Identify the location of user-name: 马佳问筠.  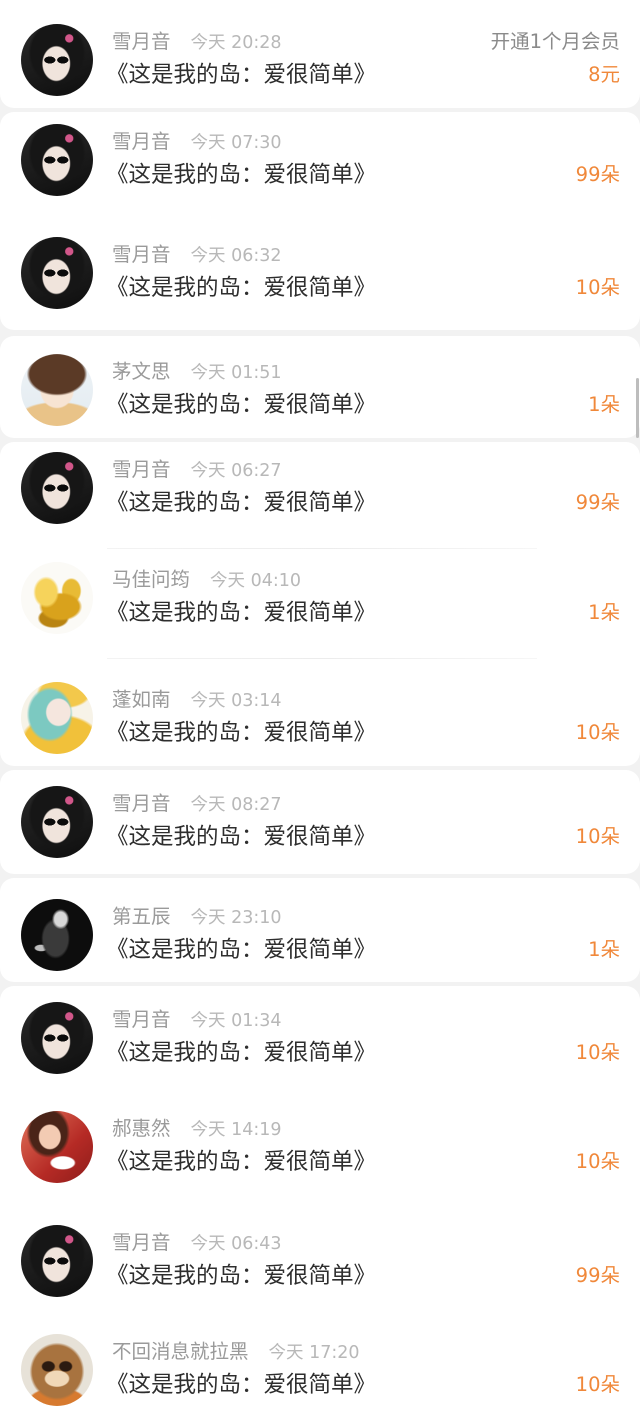
(151, 579).